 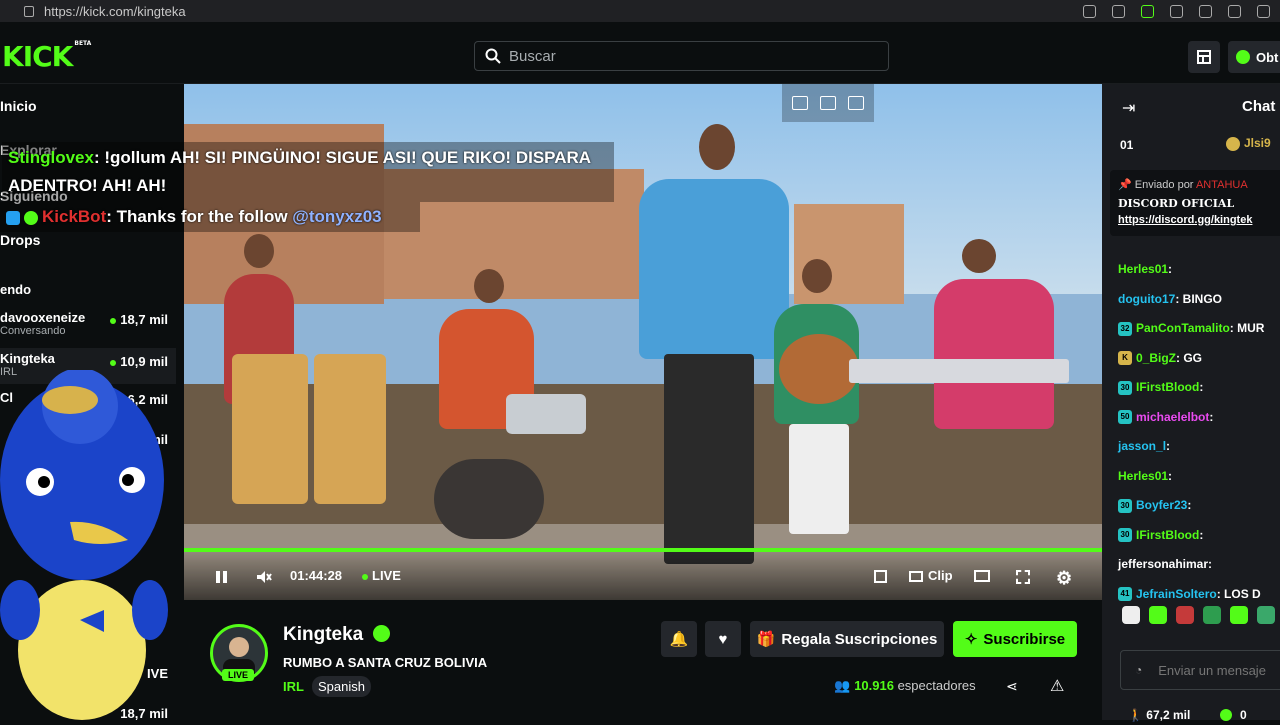 I want to click on theater-mode-button, so click(x=982, y=577).